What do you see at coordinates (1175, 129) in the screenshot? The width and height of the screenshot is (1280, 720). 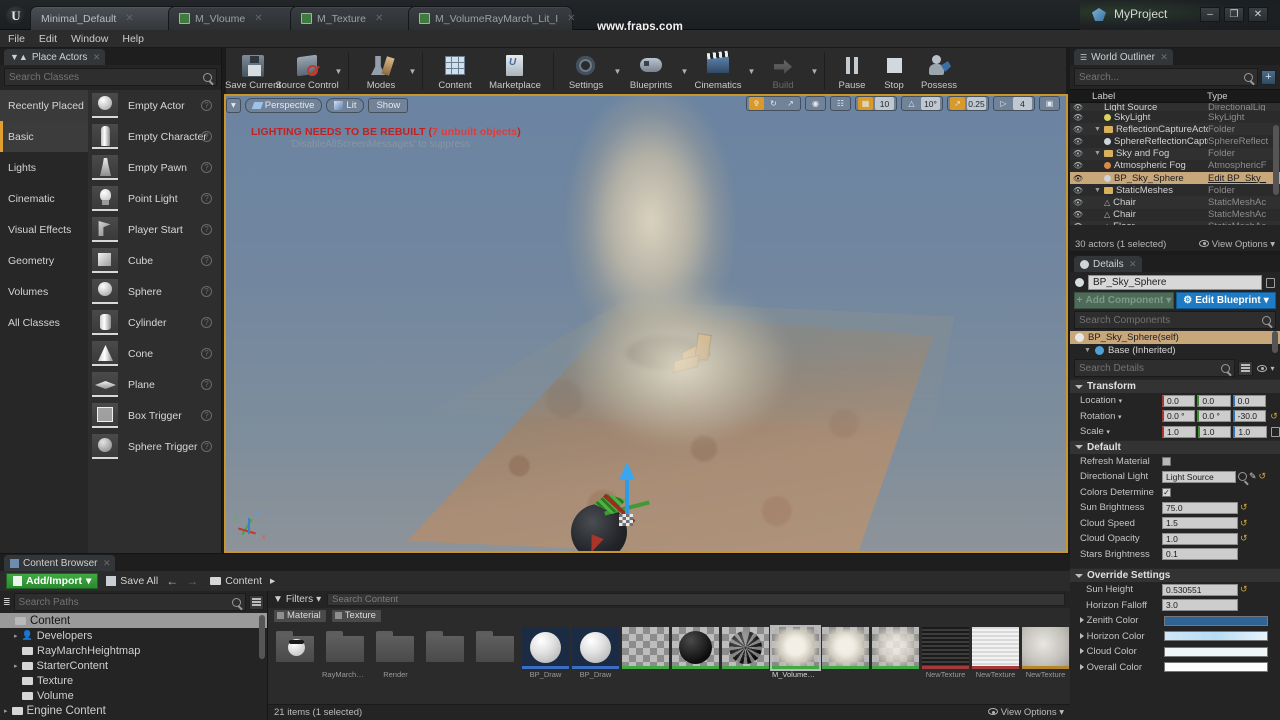 I see `table-row: 👁 ▼ReflectionCaptureActors Folder` at bounding box center [1175, 129].